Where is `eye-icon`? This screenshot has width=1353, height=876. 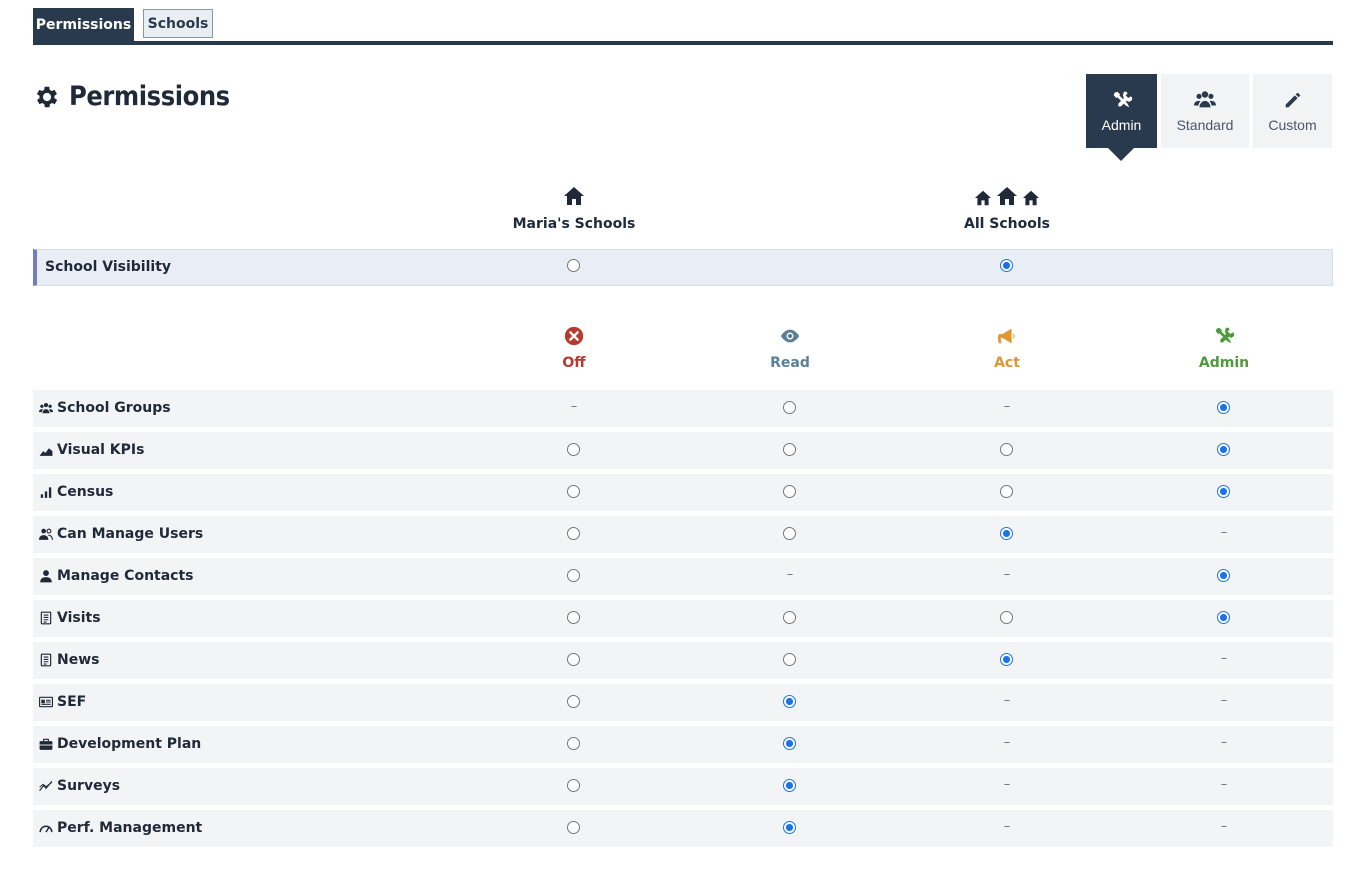
eye-icon is located at coordinates (790, 336).